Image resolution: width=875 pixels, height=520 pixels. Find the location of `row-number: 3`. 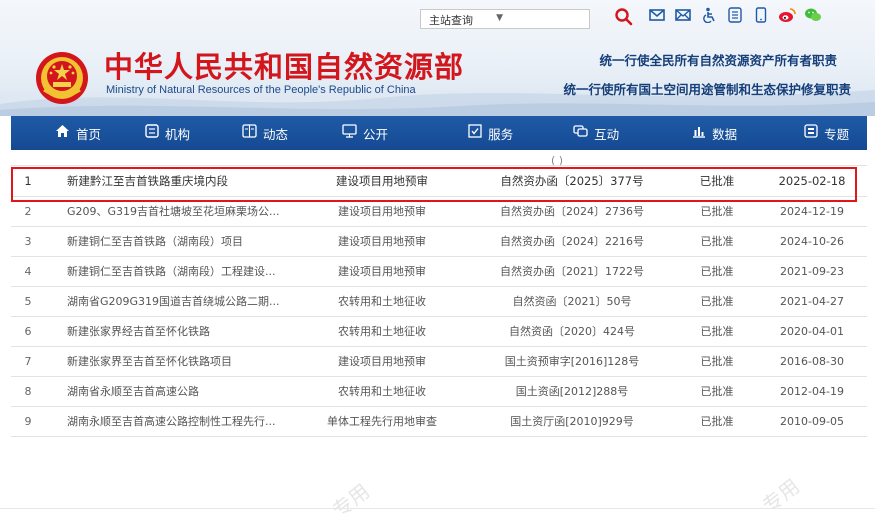

row-number: 3 is located at coordinates (28, 241).